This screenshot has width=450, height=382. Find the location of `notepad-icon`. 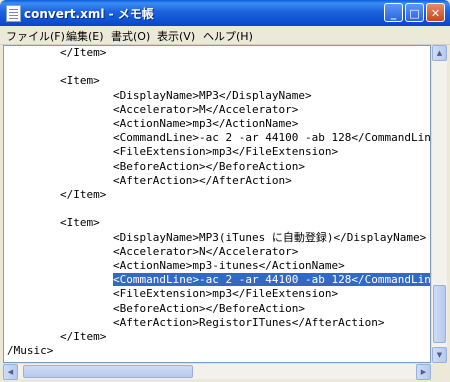

notepad-icon is located at coordinates (13, 13).